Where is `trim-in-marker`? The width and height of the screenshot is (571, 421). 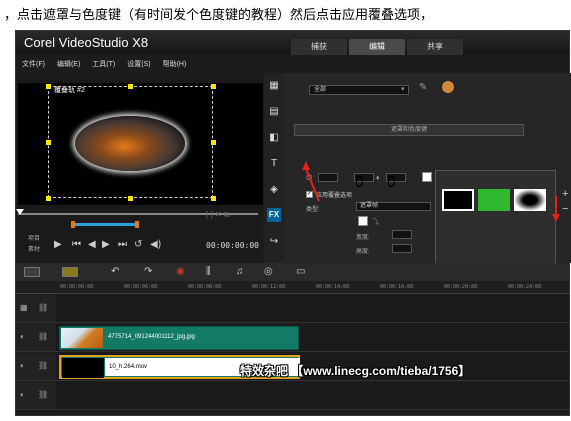
trim-in-marker is located at coordinates (73, 224).